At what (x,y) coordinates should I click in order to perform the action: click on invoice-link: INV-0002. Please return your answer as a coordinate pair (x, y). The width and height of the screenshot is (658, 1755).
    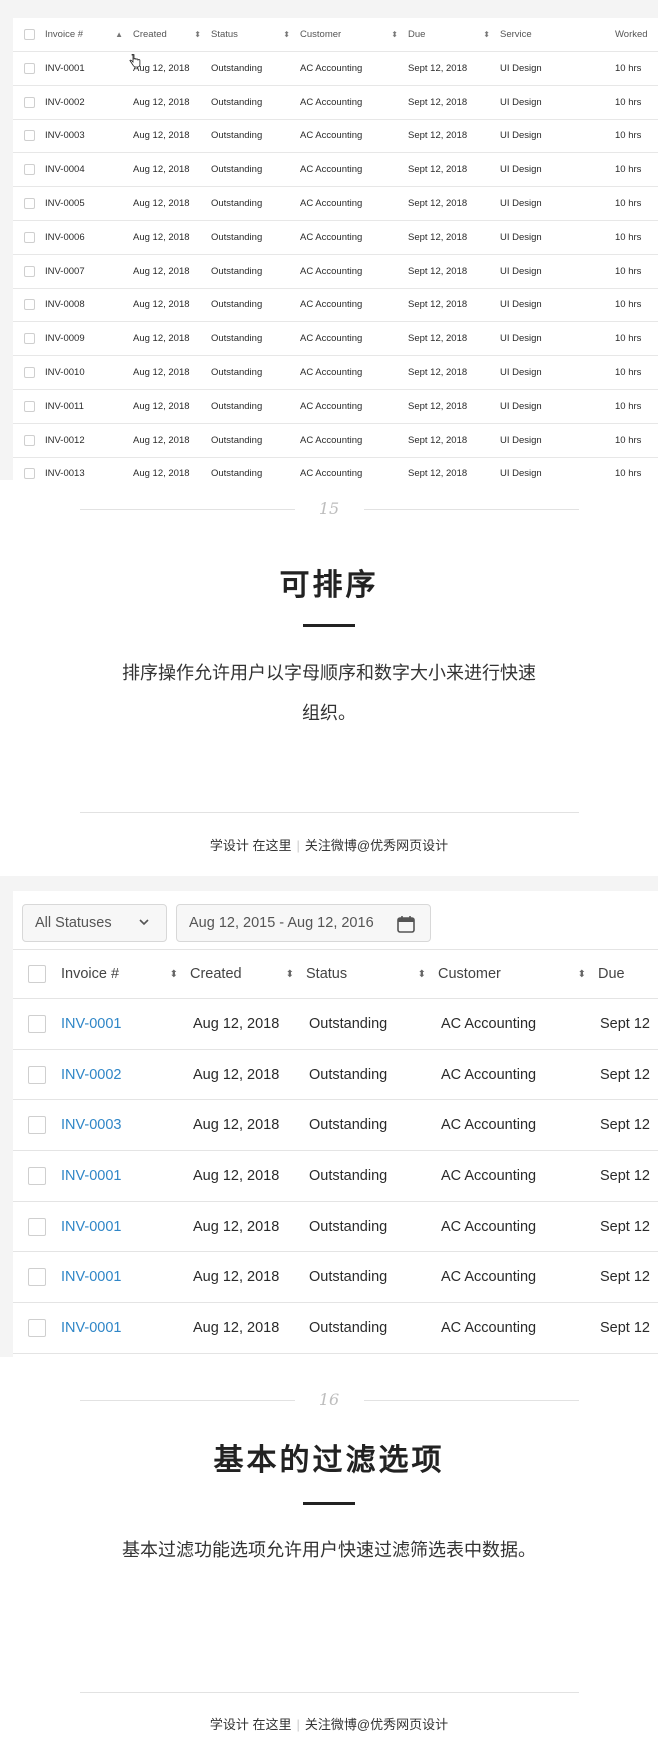
    Looking at the image, I should click on (125, 1075).